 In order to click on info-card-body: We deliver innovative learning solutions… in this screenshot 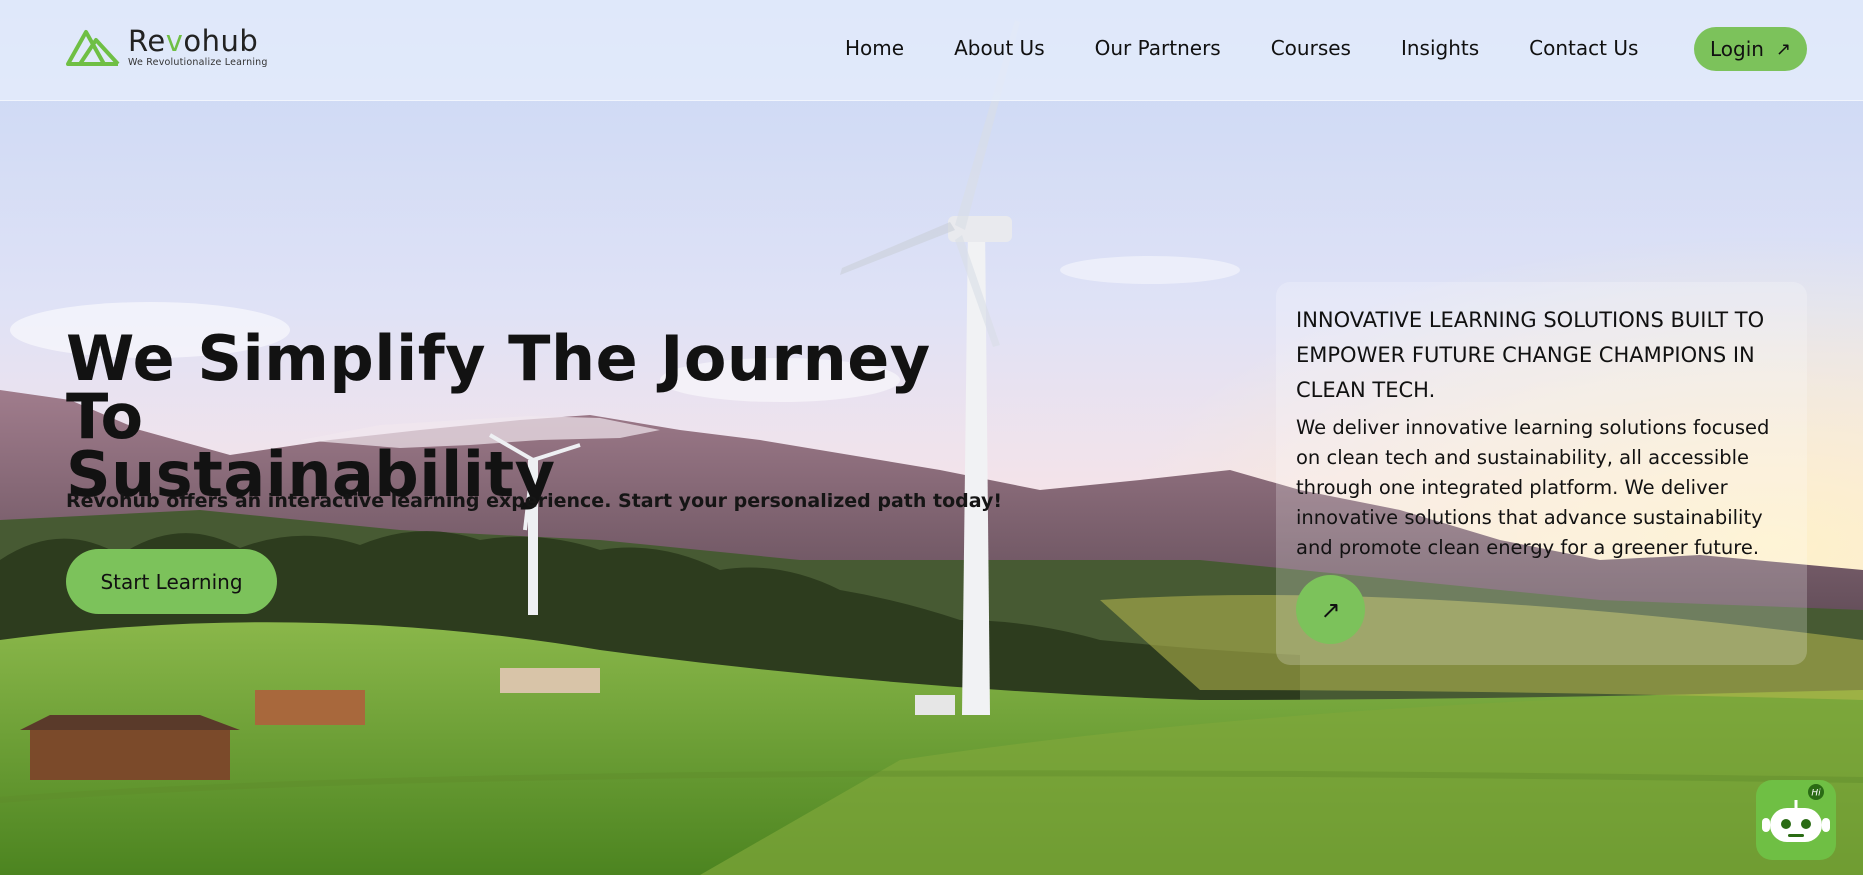, I will do `click(1533, 487)`.